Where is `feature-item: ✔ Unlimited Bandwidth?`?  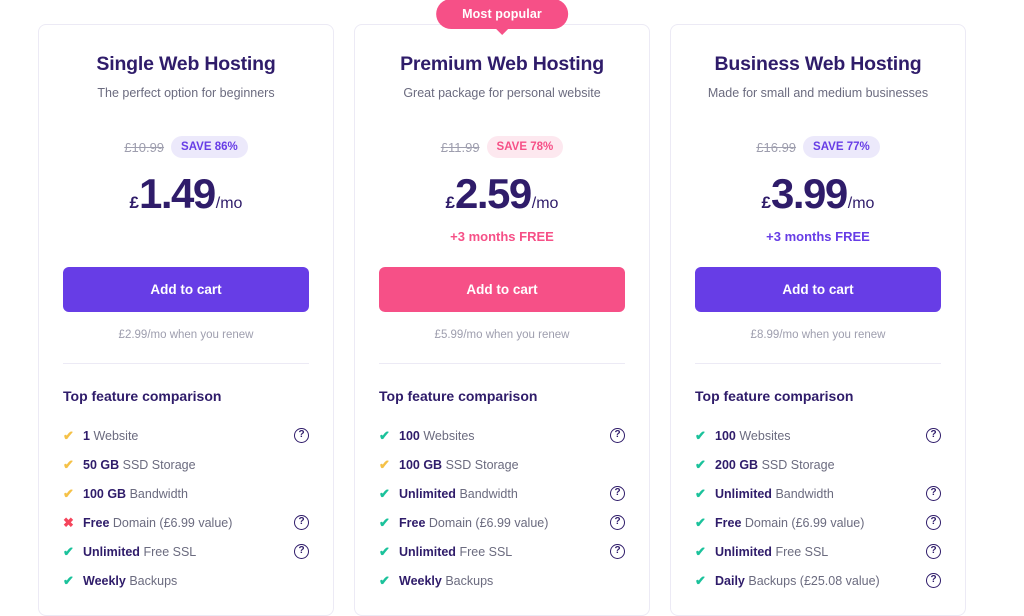 feature-item: ✔ Unlimited Bandwidth? is located at coordinates (502, 493).